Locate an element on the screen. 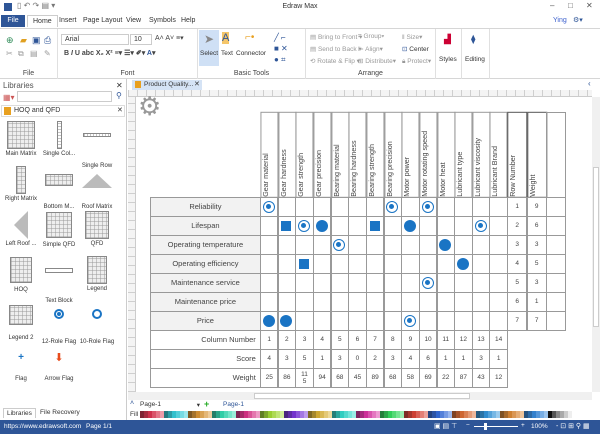 The height and width of the screenshot is (434, 600). font-size-select: 10 is located at coordinates (141, 39).